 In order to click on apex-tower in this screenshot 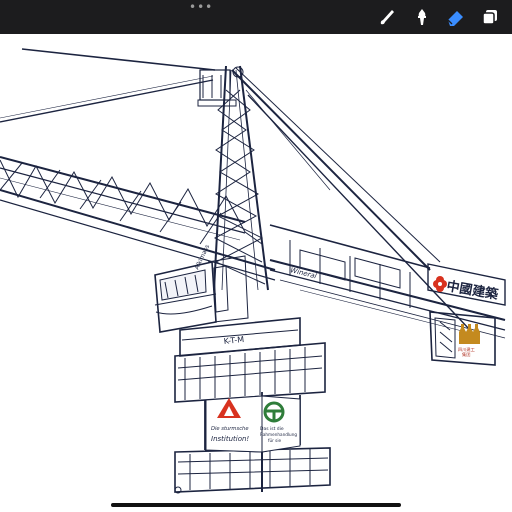, I will do `click(233, 178)`.